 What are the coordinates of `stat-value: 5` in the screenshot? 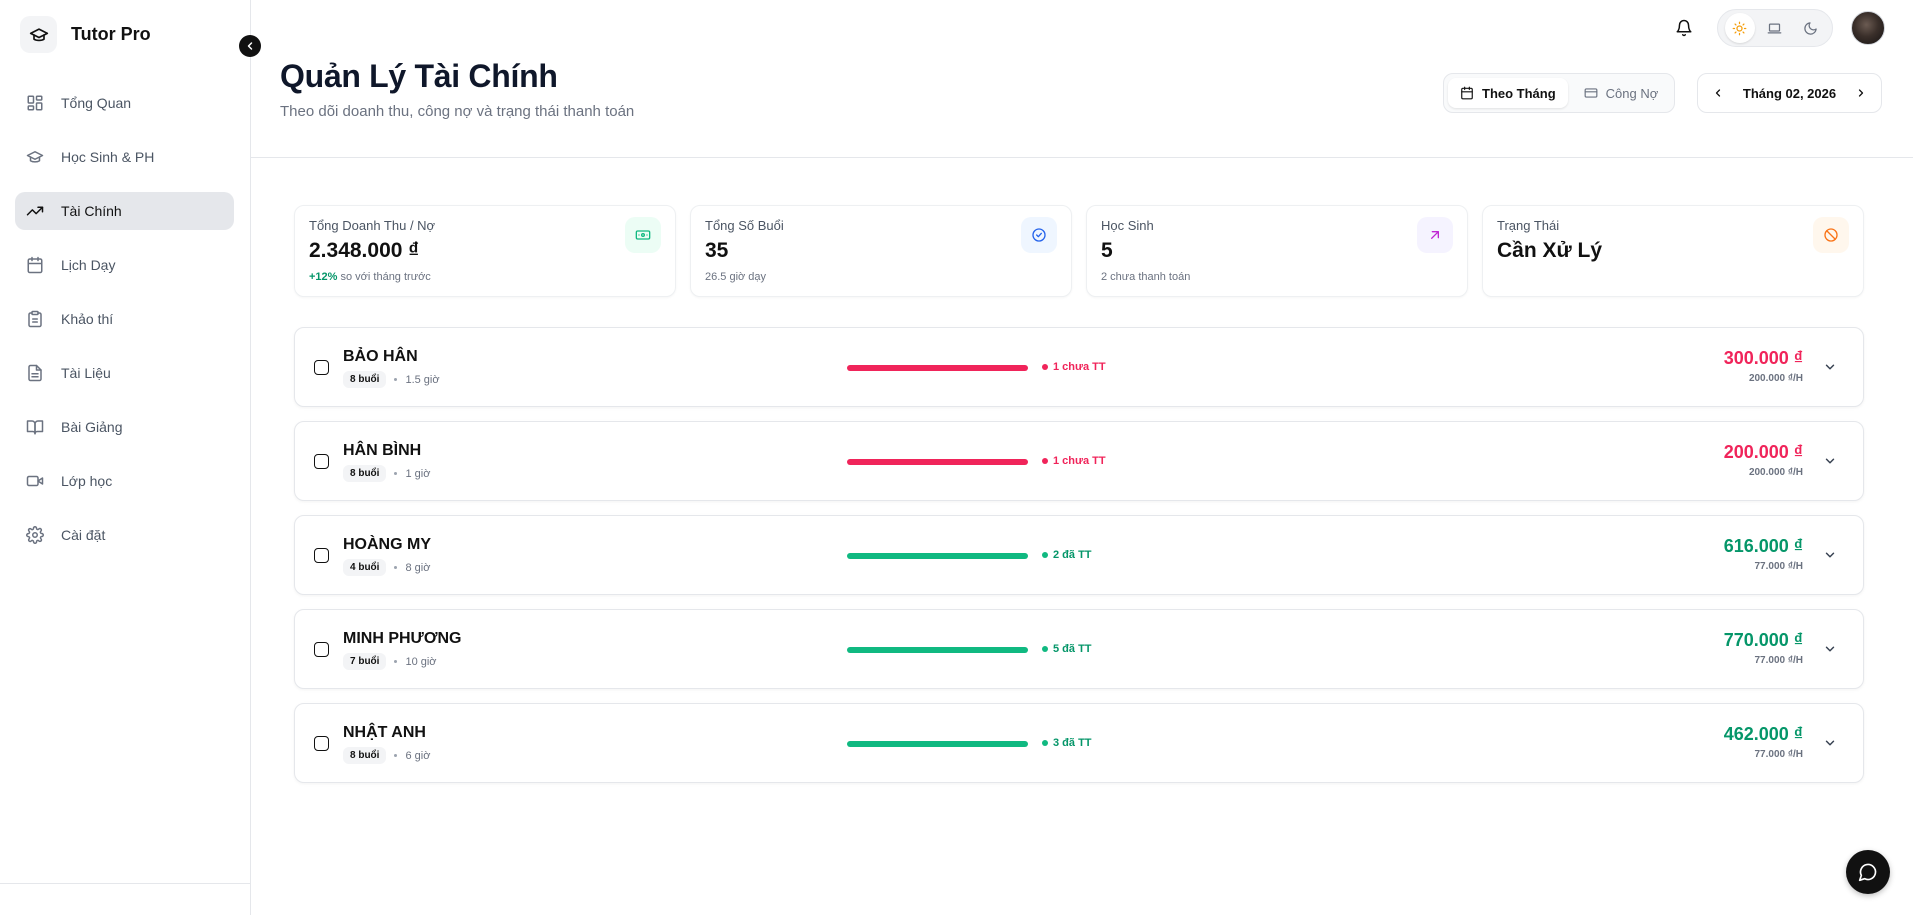 It's located at (1107, 250).